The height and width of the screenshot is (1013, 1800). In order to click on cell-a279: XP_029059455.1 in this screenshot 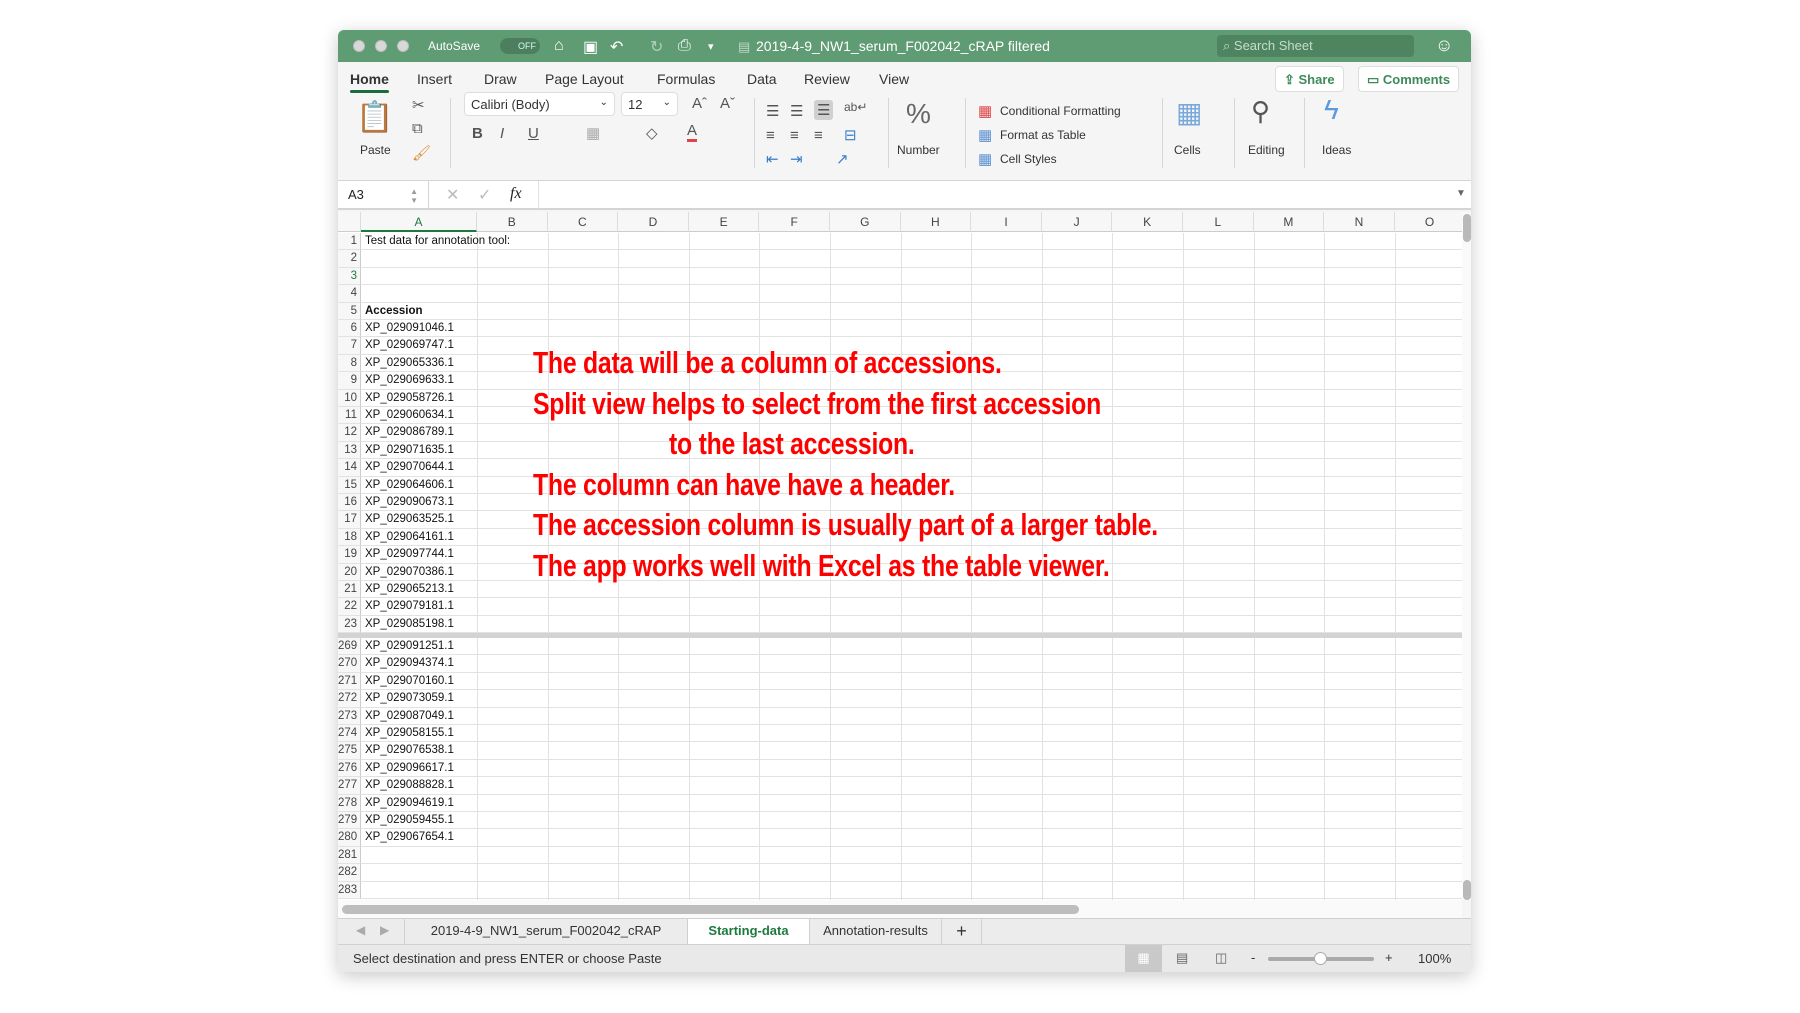, I will do `click(409, 820)`.